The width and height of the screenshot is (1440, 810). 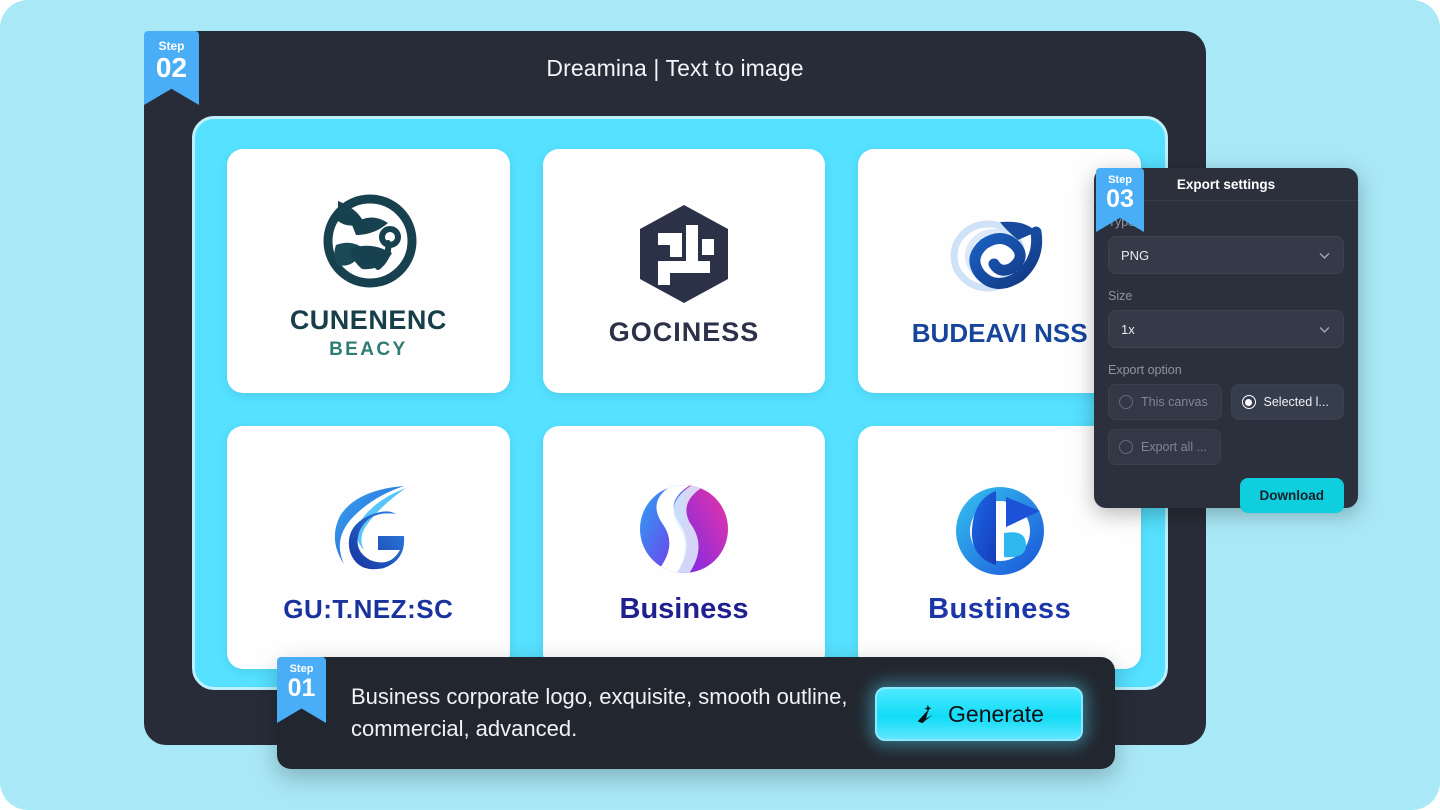 What do you see at coordinates (1135, 255) in the screenshot?
I see `type-value: PNG` at bounding box center [1135, 255].